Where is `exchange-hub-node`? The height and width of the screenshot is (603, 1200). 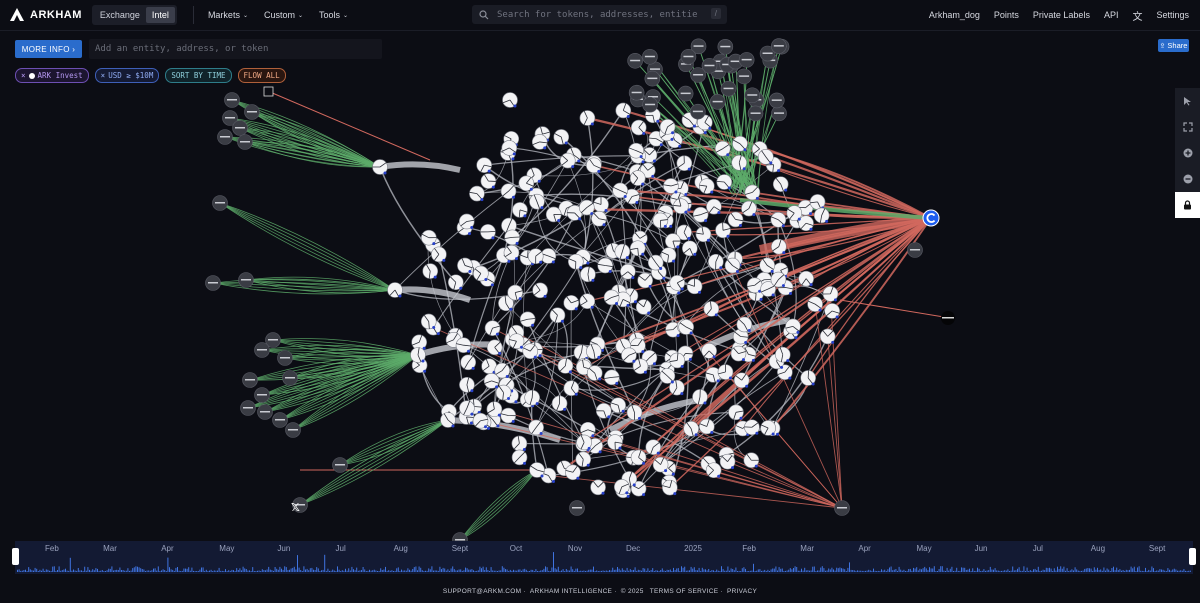 exchange-hub-node is located at coordinates (931, 218).